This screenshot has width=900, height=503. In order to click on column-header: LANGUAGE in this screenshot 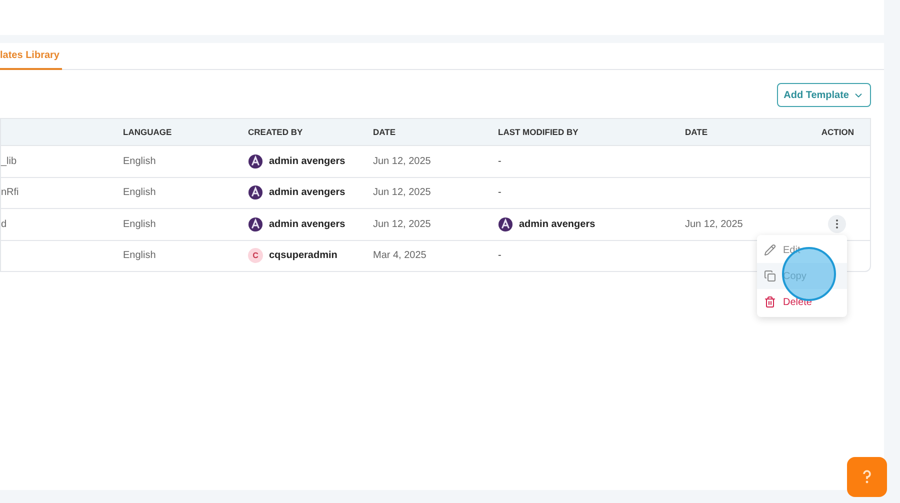, I will do `click(148, 132)`.